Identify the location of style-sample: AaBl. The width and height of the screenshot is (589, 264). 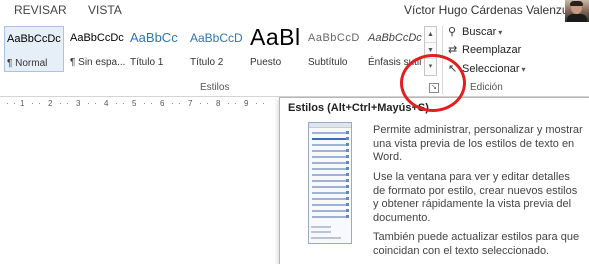
(275, 38).